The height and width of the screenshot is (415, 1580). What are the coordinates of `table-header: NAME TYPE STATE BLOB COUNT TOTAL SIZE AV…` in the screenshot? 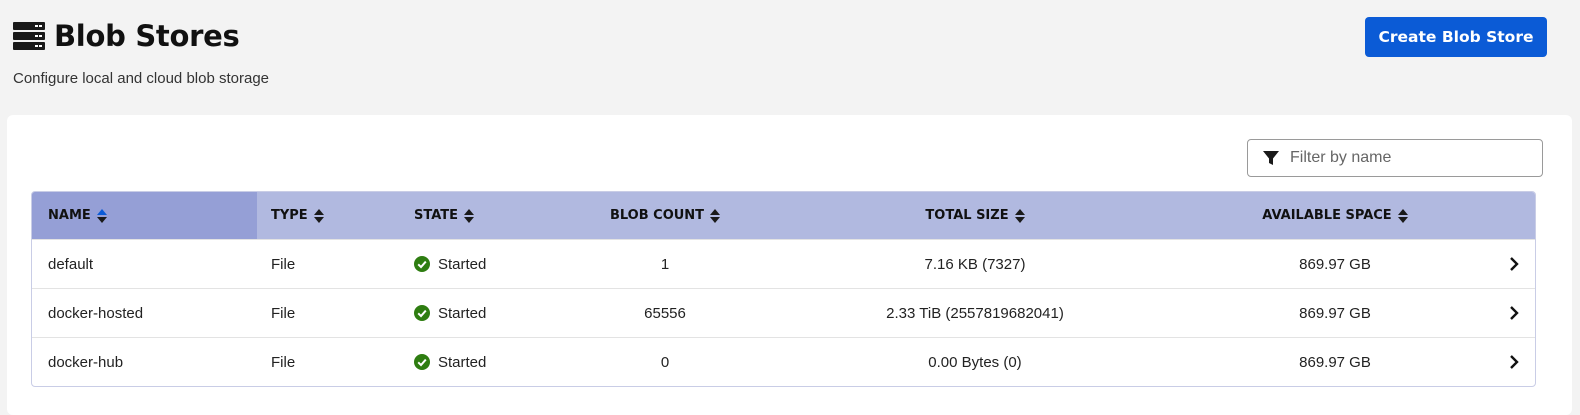 It's located at (783, 215).